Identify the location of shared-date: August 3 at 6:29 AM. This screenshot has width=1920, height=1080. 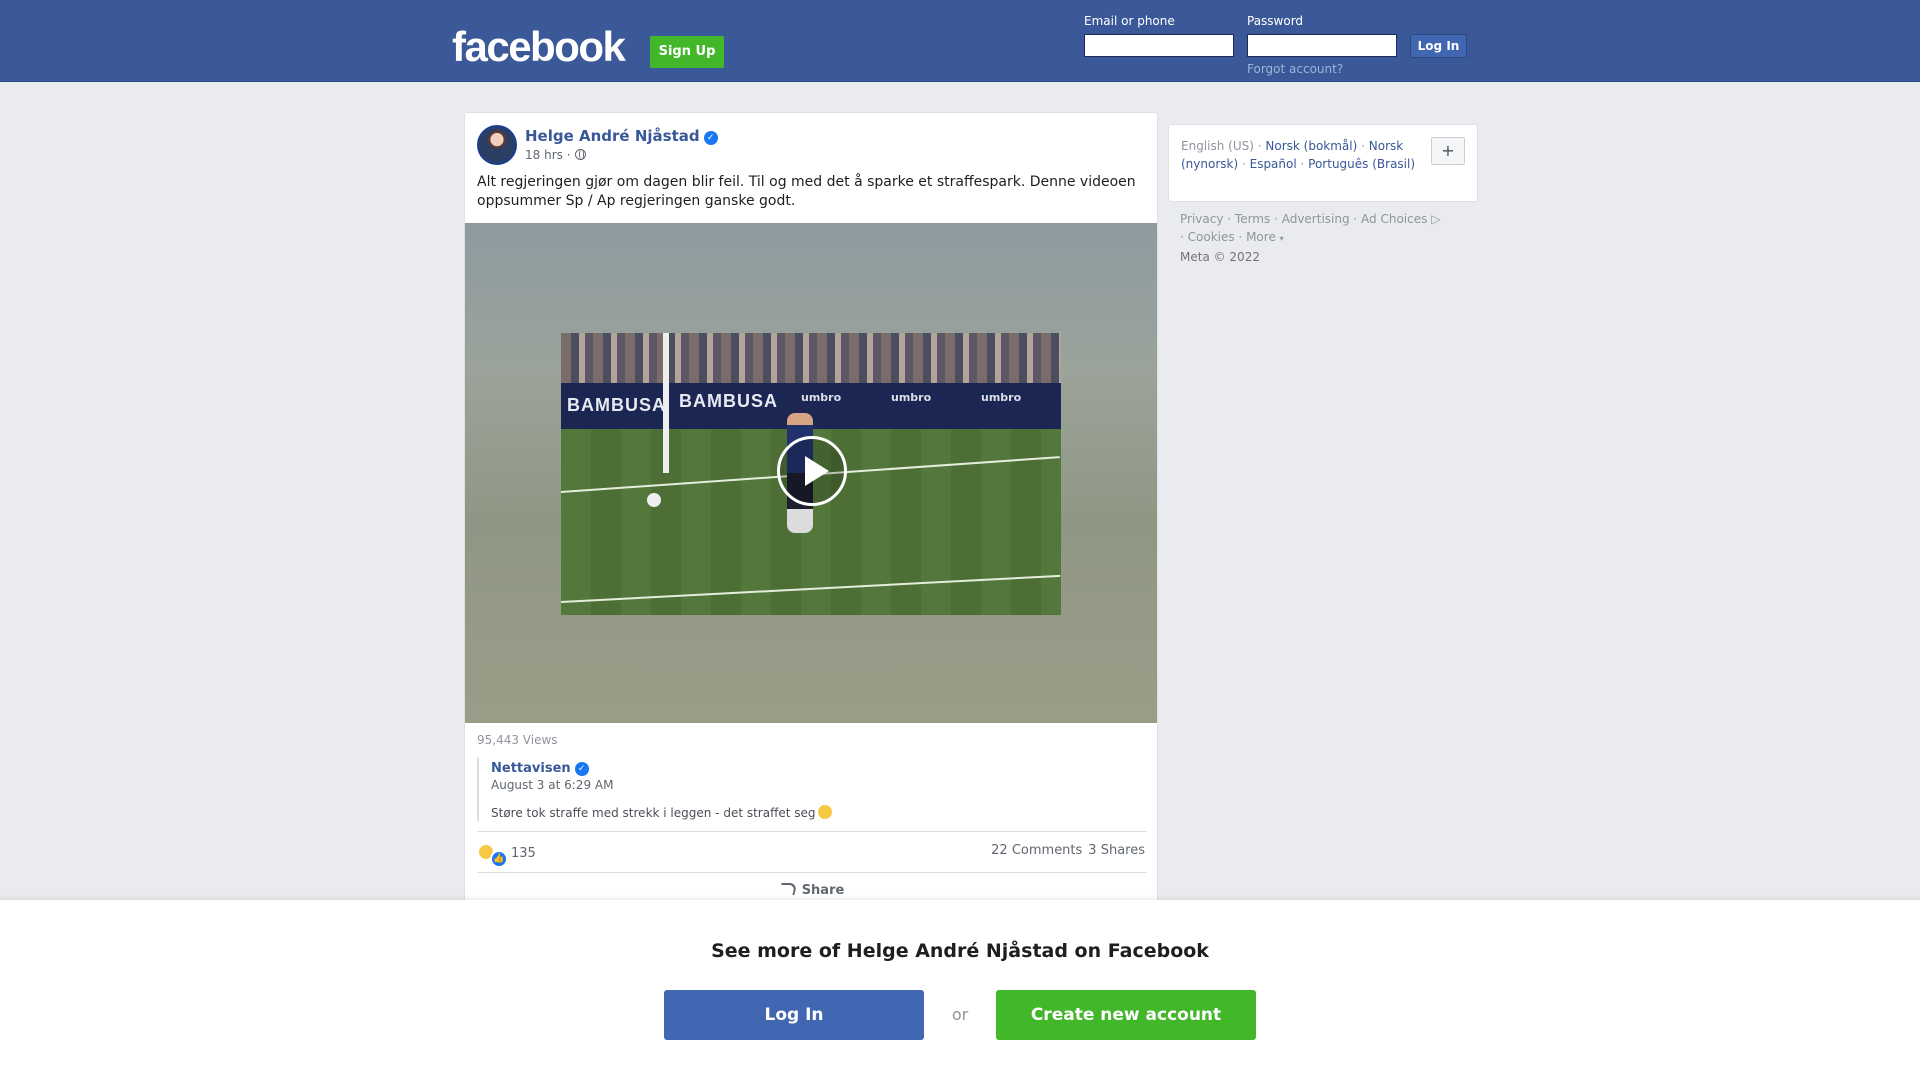
(819, 785).